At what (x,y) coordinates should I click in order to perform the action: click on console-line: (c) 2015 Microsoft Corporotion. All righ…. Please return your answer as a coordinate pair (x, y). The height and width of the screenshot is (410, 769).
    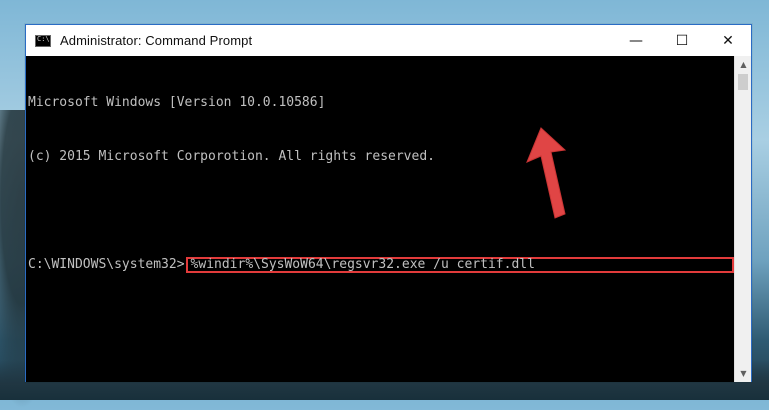
    Looking at the image, I should click on (231, 156).